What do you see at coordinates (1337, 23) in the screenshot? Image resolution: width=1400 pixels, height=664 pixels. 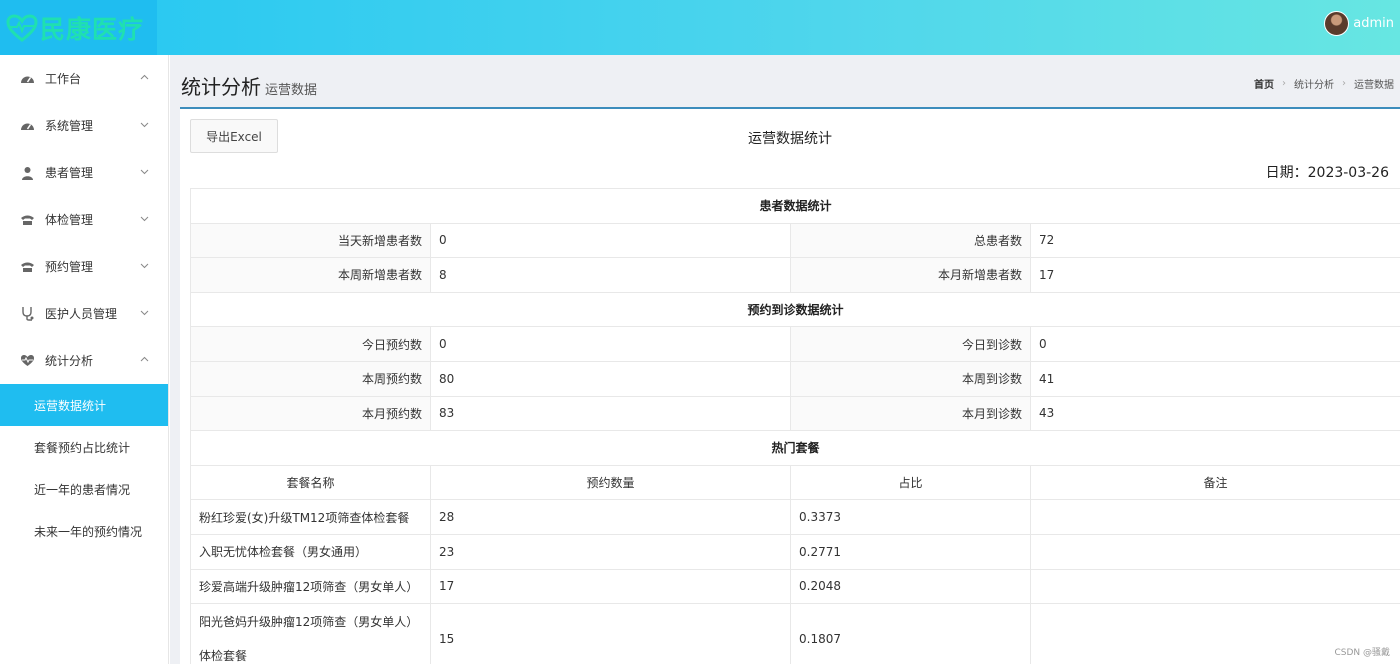 I see `avatar` at bounding box center [1337, 23].